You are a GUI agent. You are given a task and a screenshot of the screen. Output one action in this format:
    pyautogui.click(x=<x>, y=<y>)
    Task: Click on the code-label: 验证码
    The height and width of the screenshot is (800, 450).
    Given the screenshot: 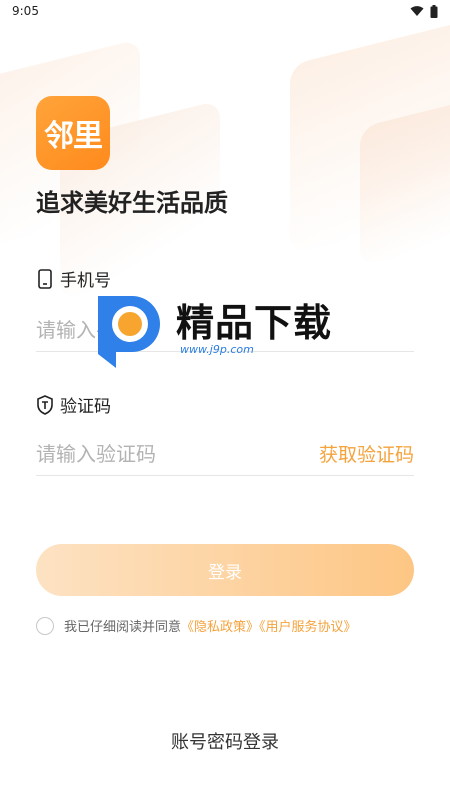 What is the action you would take?
    pyautogui.click(x=73, y=404)
    